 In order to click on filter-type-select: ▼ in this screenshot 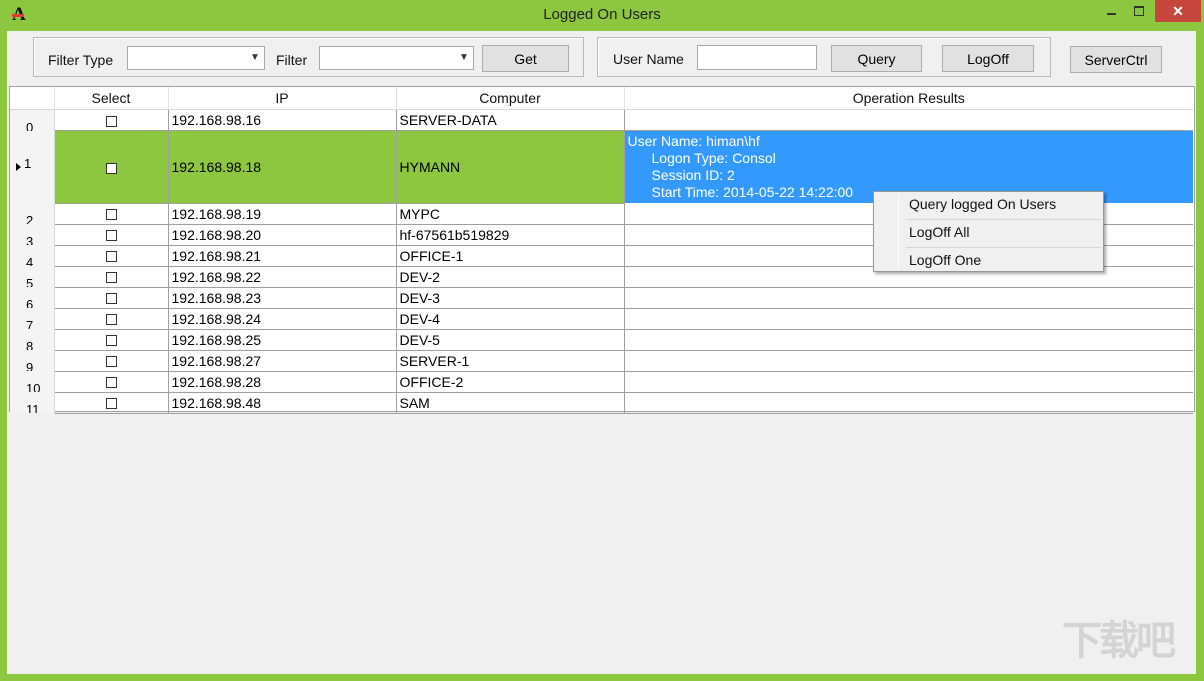, I will do `click(196, 58)`.